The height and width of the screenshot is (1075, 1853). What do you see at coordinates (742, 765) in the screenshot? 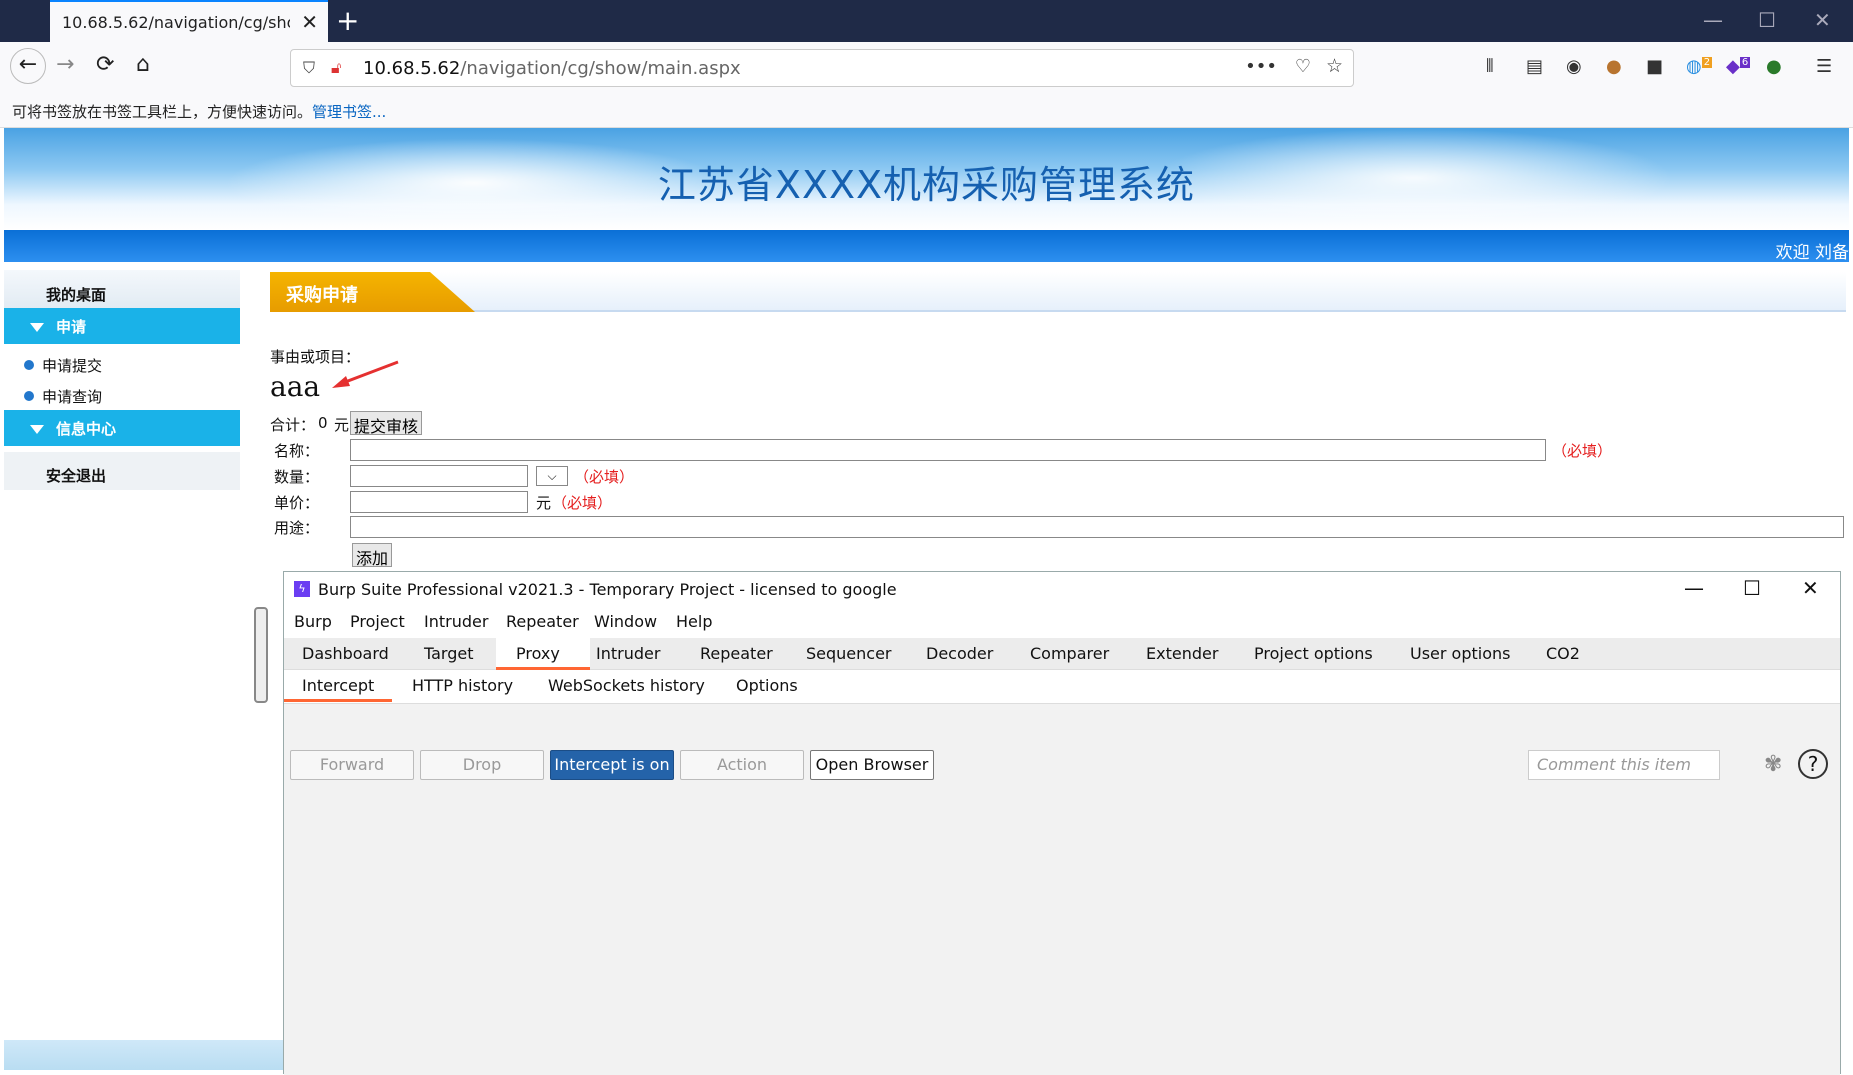
I see `action-button: Action` at bounding box center [742, 765].